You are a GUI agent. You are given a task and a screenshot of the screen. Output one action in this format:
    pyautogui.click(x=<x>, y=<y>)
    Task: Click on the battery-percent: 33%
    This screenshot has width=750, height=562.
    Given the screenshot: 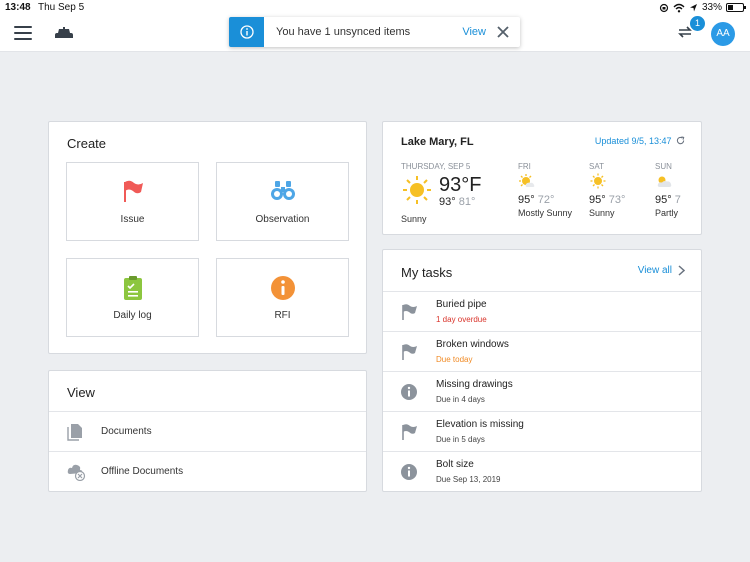 What is the action you would take?
    pyautogui.click(x=711, y=7)
    